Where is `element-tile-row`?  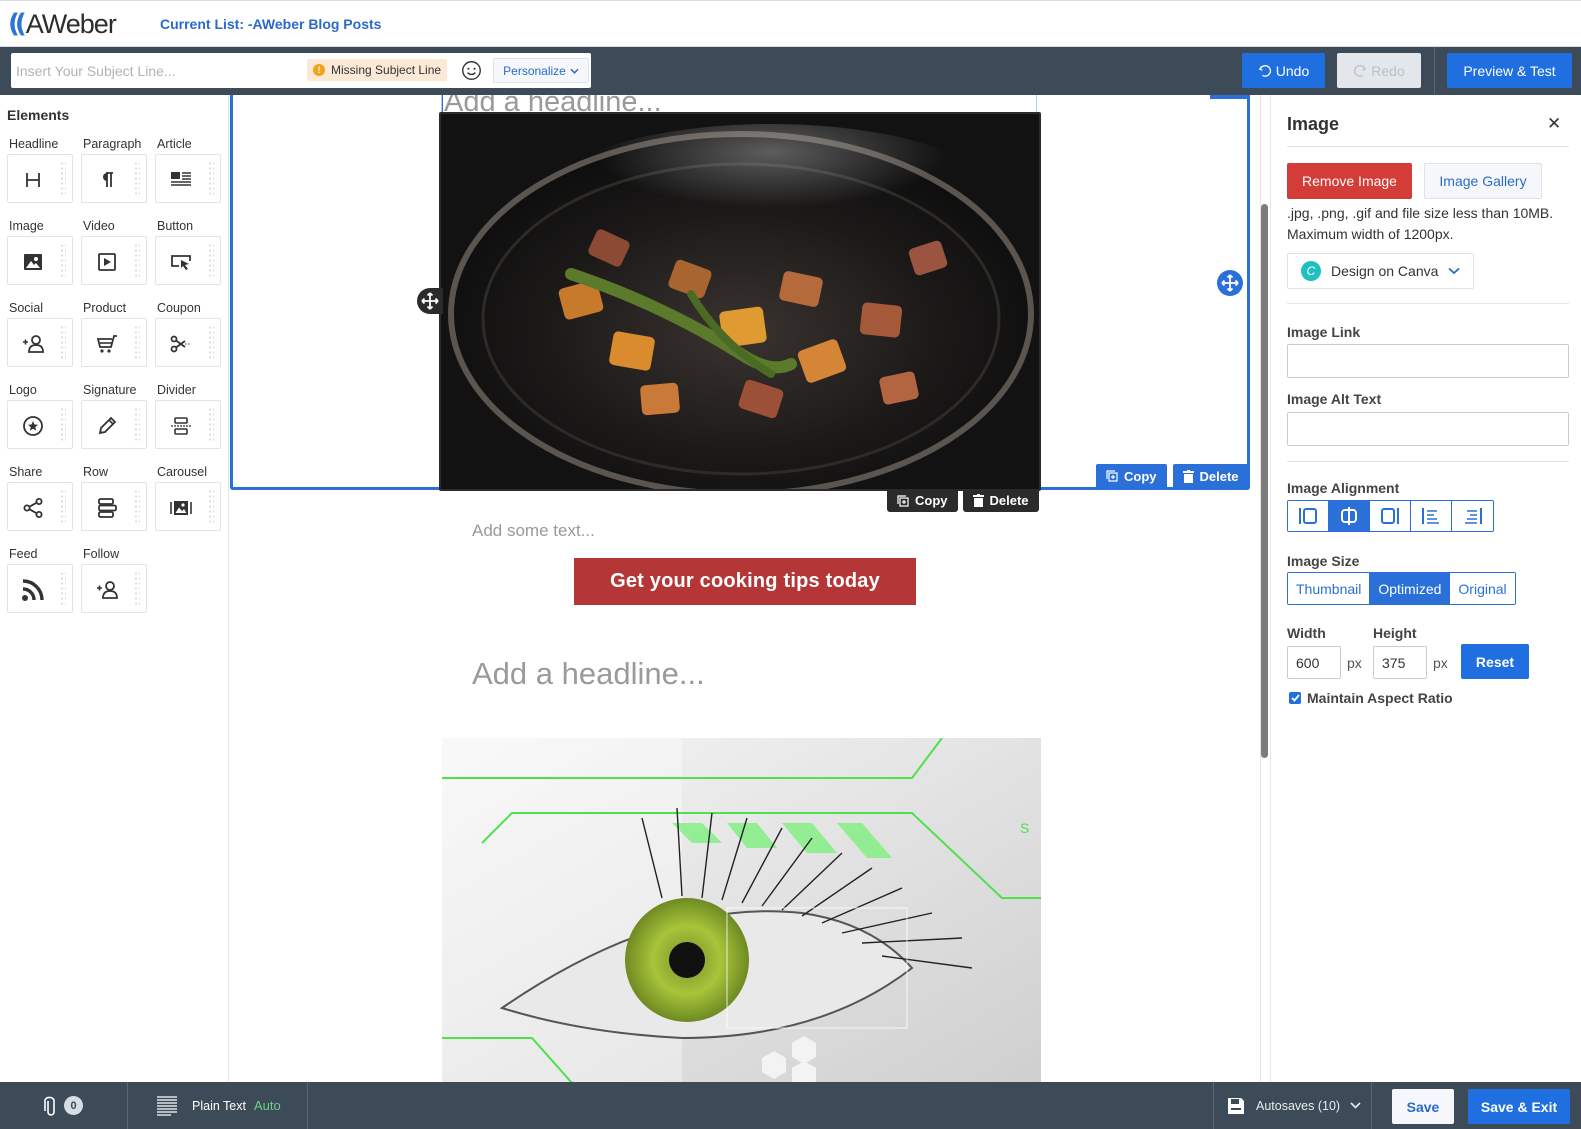 element-tile-row is located at coordinates (114, 506).